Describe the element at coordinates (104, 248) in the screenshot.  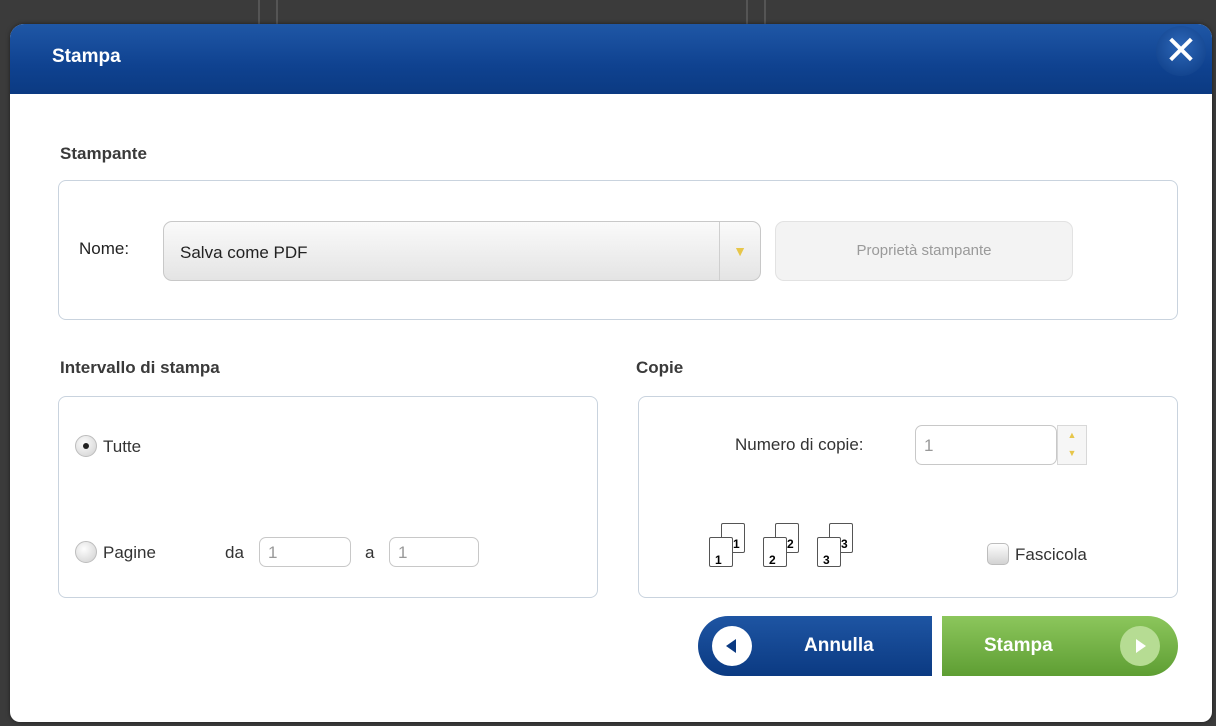
I see `printer-name-label: Nome:` at that location.